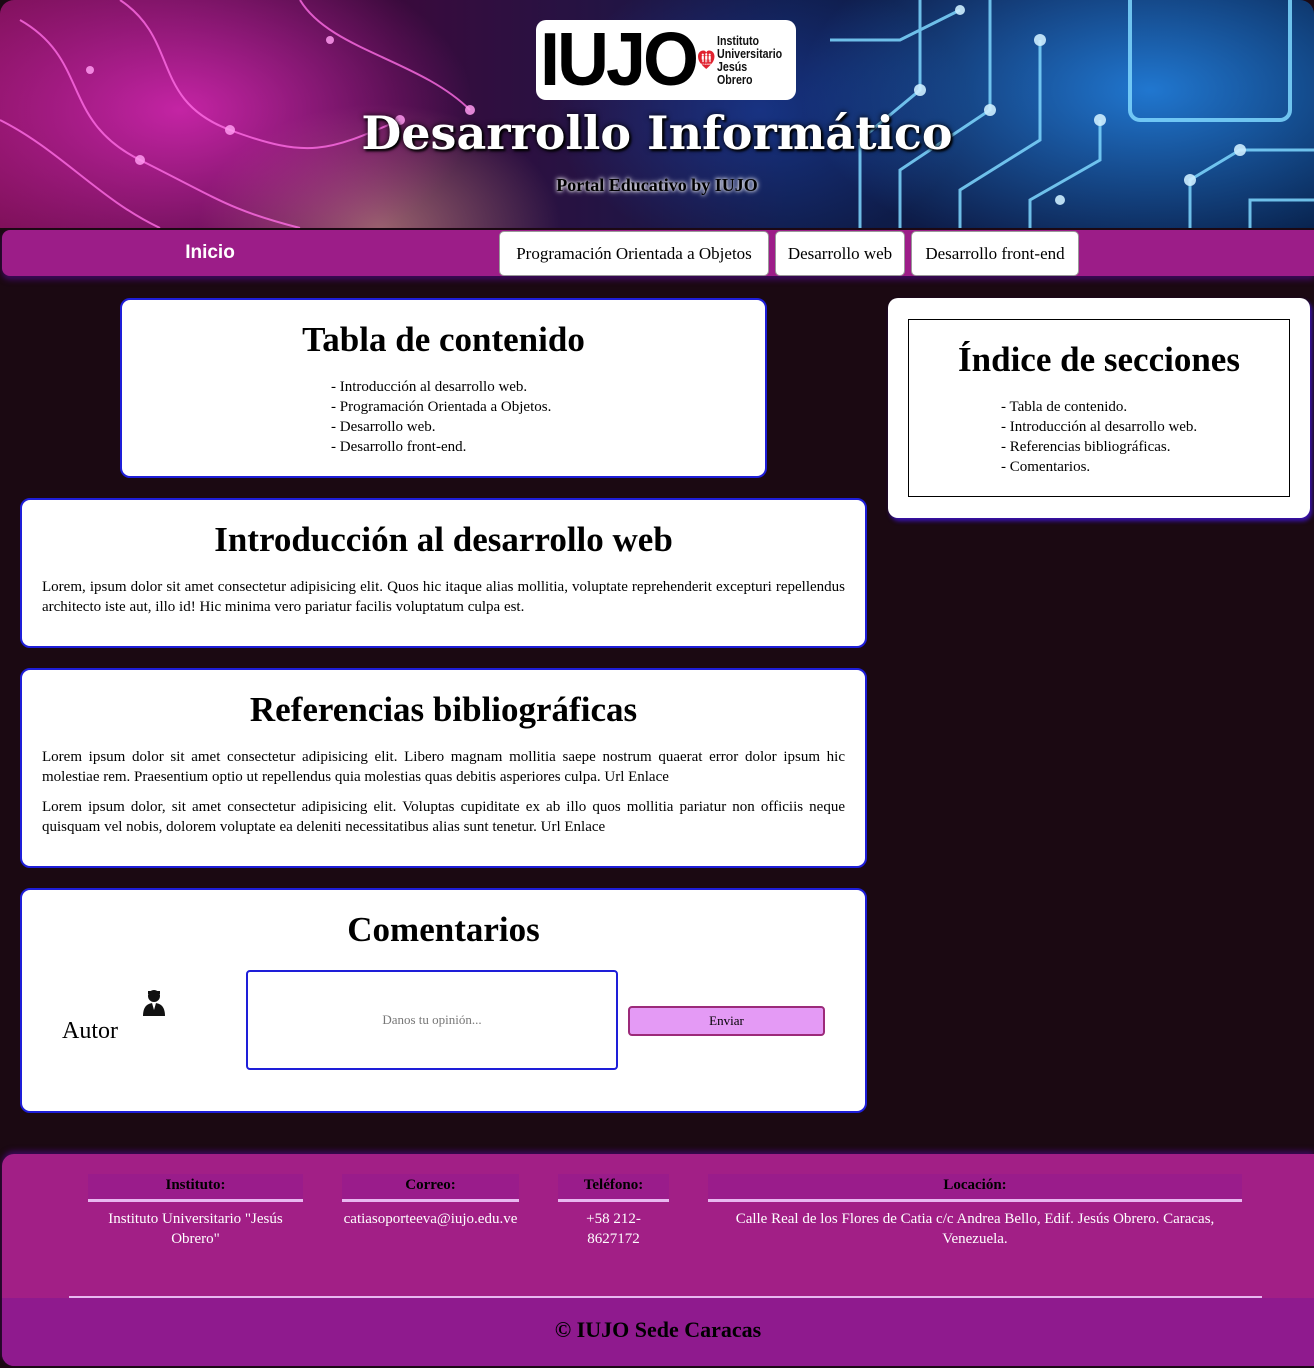 The height and width of the screenshot is (1368, 1314). I want to click on sections-index-title: Índice de secciones, so click(1099, 359).